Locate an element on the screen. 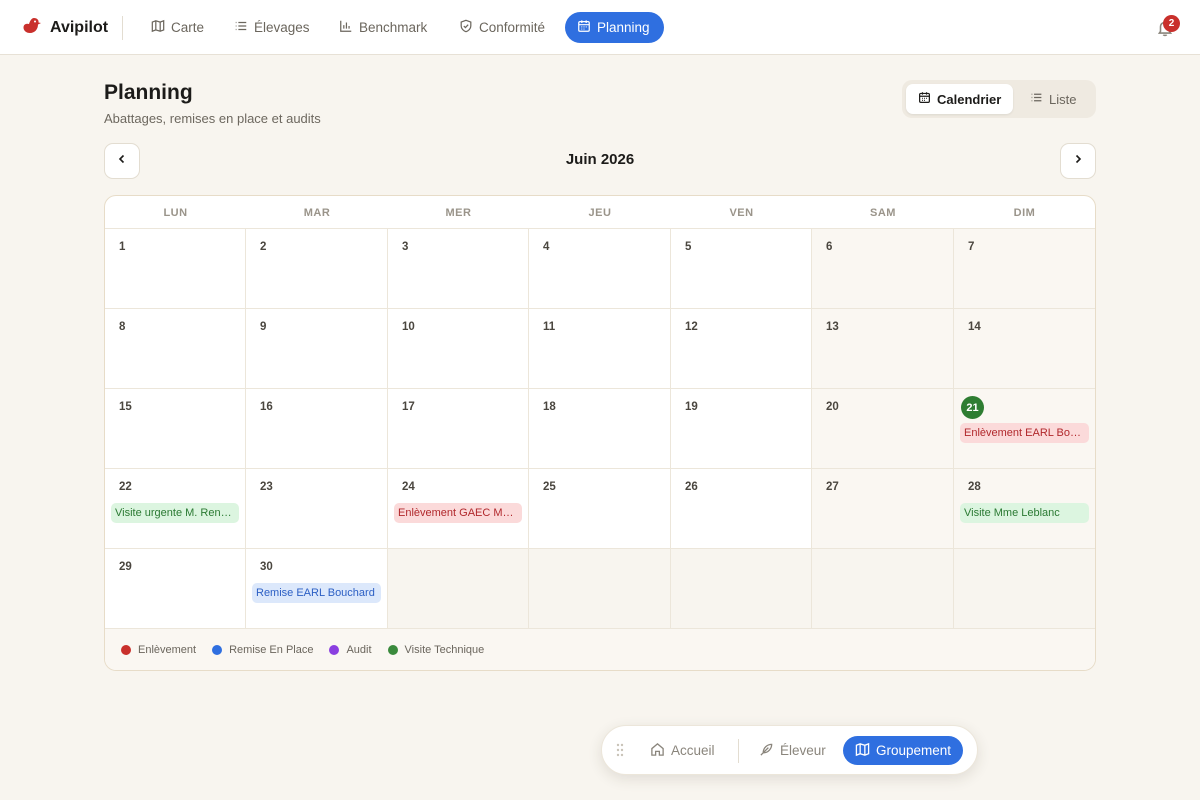 This screenshot has height=800, width=1200. weekday-header: LUN is located at coordinates (175, 212).